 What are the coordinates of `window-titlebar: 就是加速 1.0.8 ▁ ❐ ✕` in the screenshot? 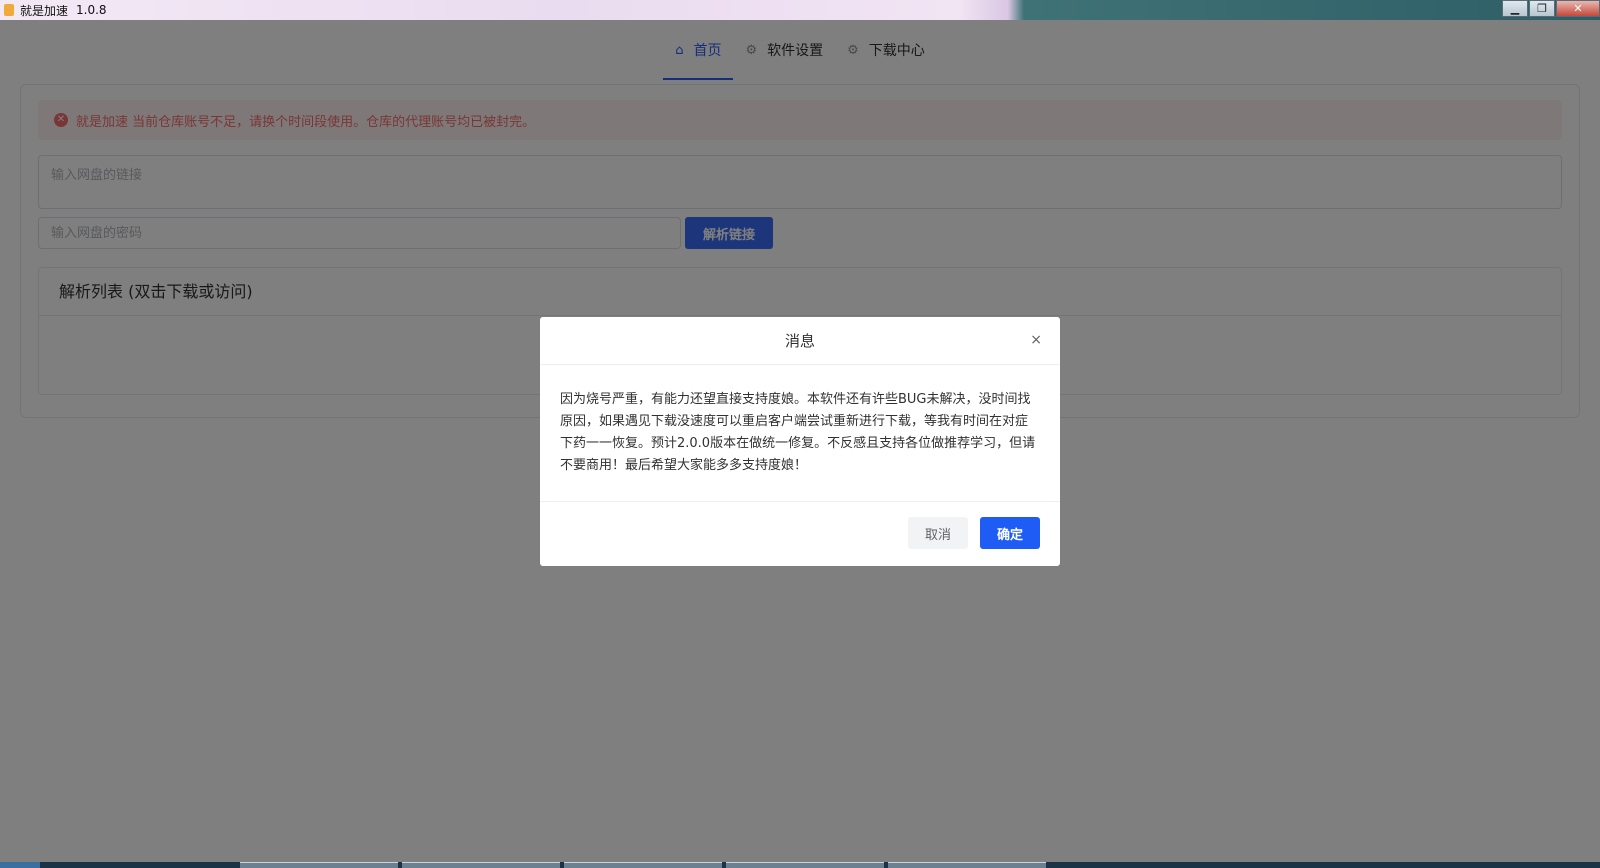 It's located at (800, 10).